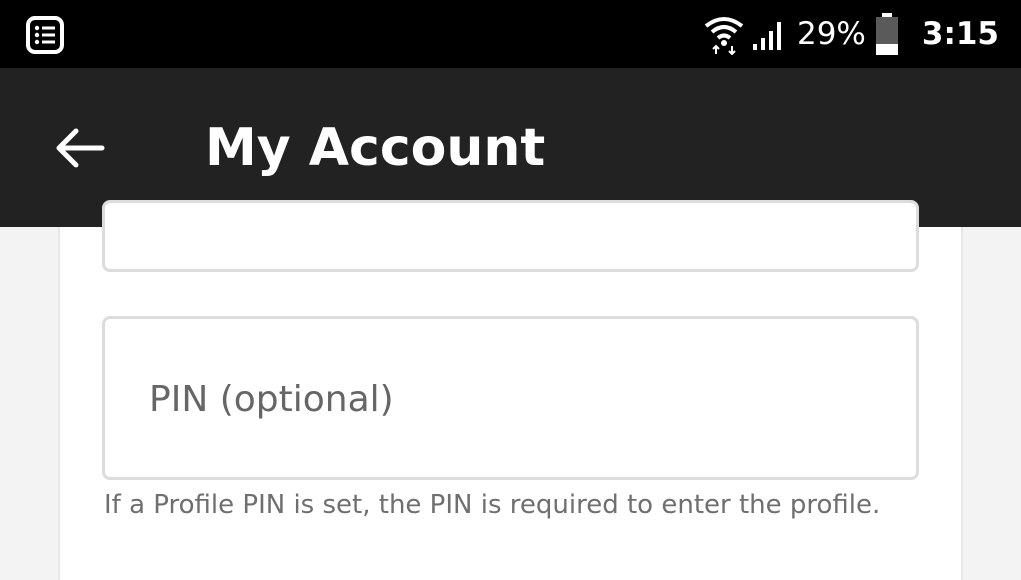 This screenshot has width=1021, height=580. Describe the element at coordinates (510, 34) in the screenshot. I see `status-bar: 29% 3:15` at that location.